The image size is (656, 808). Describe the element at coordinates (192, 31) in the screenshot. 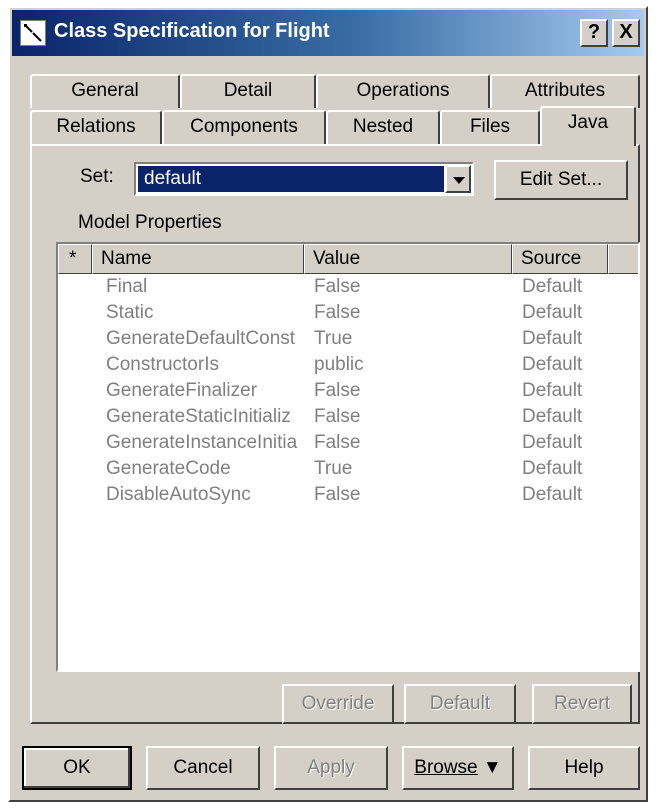

I see `window-title: Class Specification for Flight` at that location.